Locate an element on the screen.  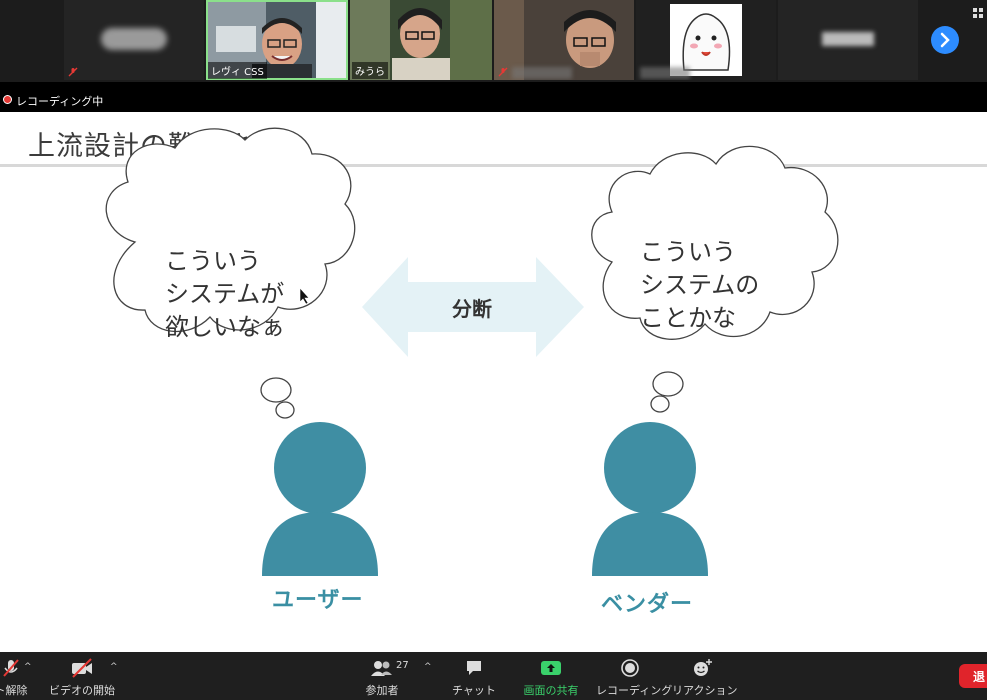
reactions-button: リアクション is located at coordinates (705, 676).